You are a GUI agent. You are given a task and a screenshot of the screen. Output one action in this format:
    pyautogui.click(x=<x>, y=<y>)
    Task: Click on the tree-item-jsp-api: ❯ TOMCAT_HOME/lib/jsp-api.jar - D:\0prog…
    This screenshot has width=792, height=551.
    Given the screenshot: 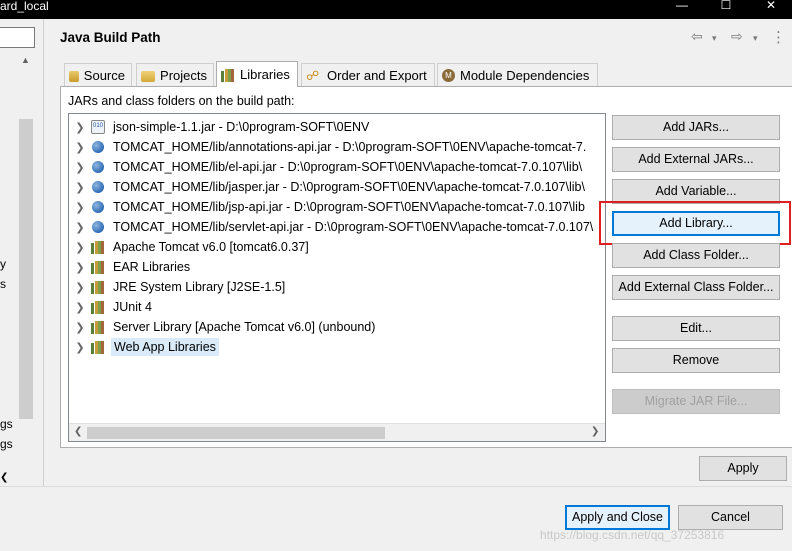 What is the action you would take?
    pyautogui.click(x=337, y=207)
    